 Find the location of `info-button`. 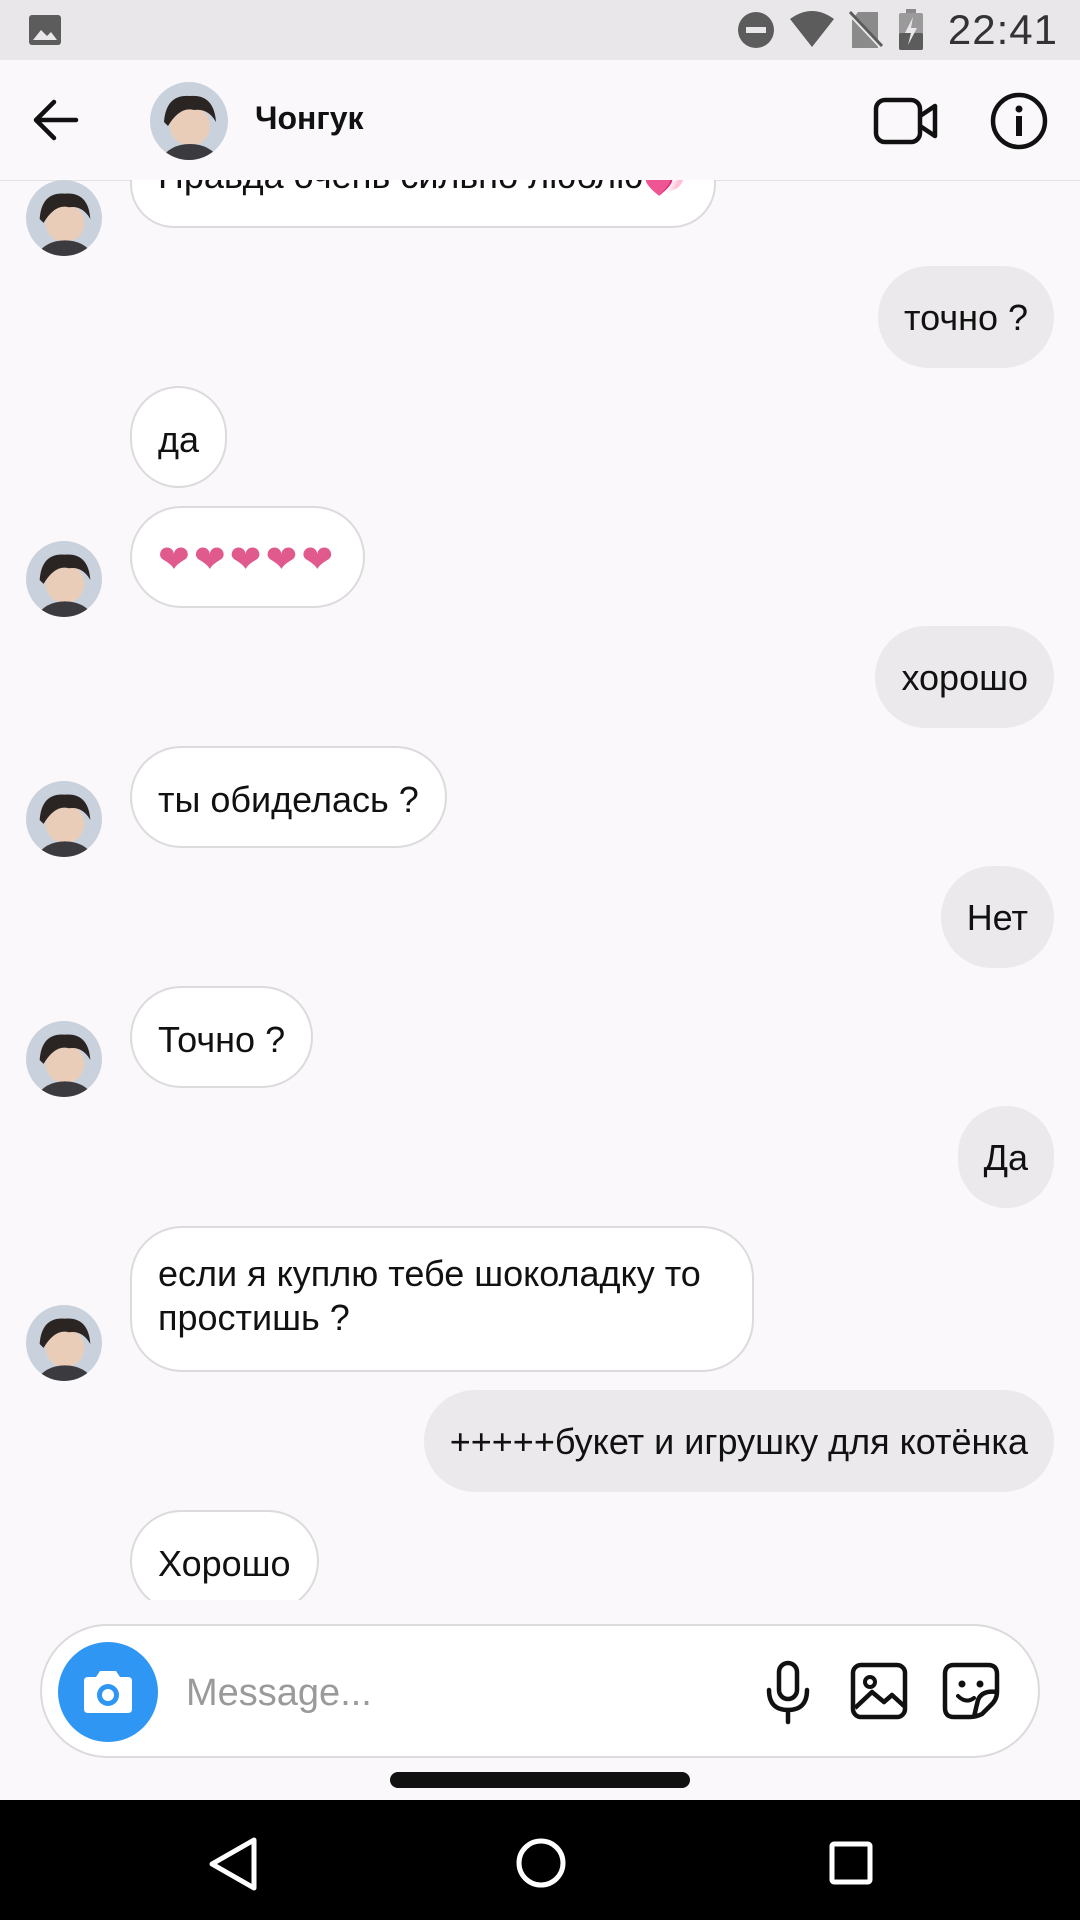

info-button is located at coordinates (1019, 121).